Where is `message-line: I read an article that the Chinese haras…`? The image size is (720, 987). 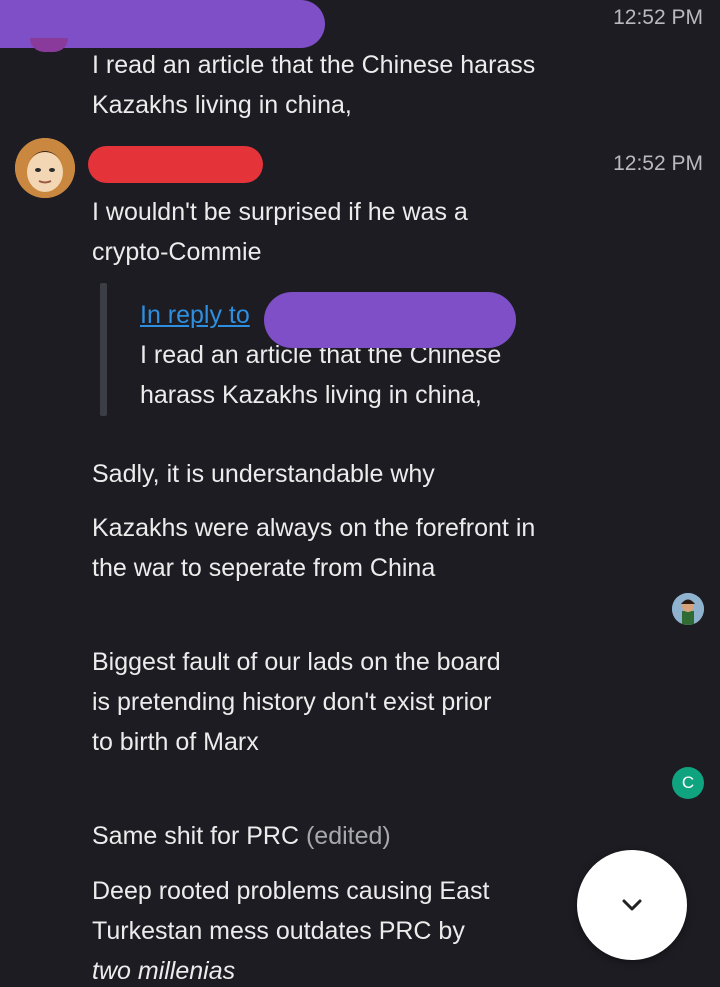
message-line: I read an article that the Chinese haras… is located at coordinates (314, 65).